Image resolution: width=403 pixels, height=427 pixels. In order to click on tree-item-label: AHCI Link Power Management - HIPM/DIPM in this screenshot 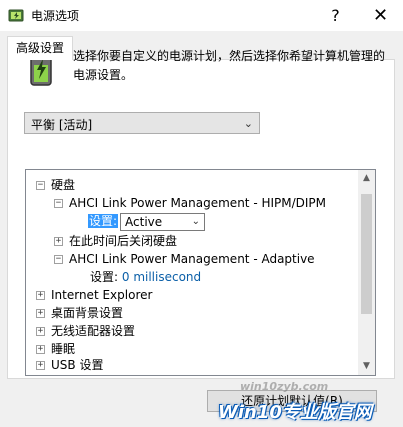, I will do `click(198, 203)`.